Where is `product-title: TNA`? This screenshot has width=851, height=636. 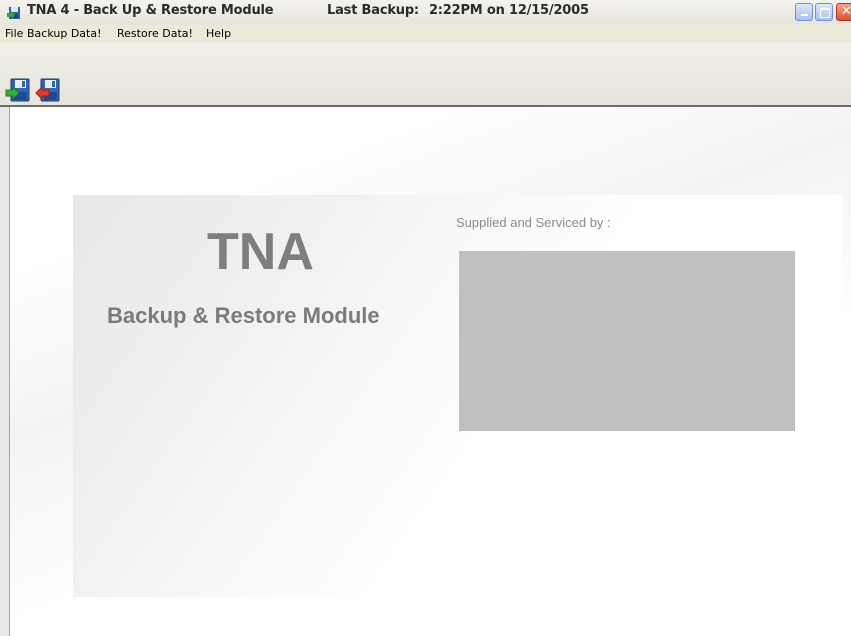 product-title: TNA is located at coordinates (260, 252).